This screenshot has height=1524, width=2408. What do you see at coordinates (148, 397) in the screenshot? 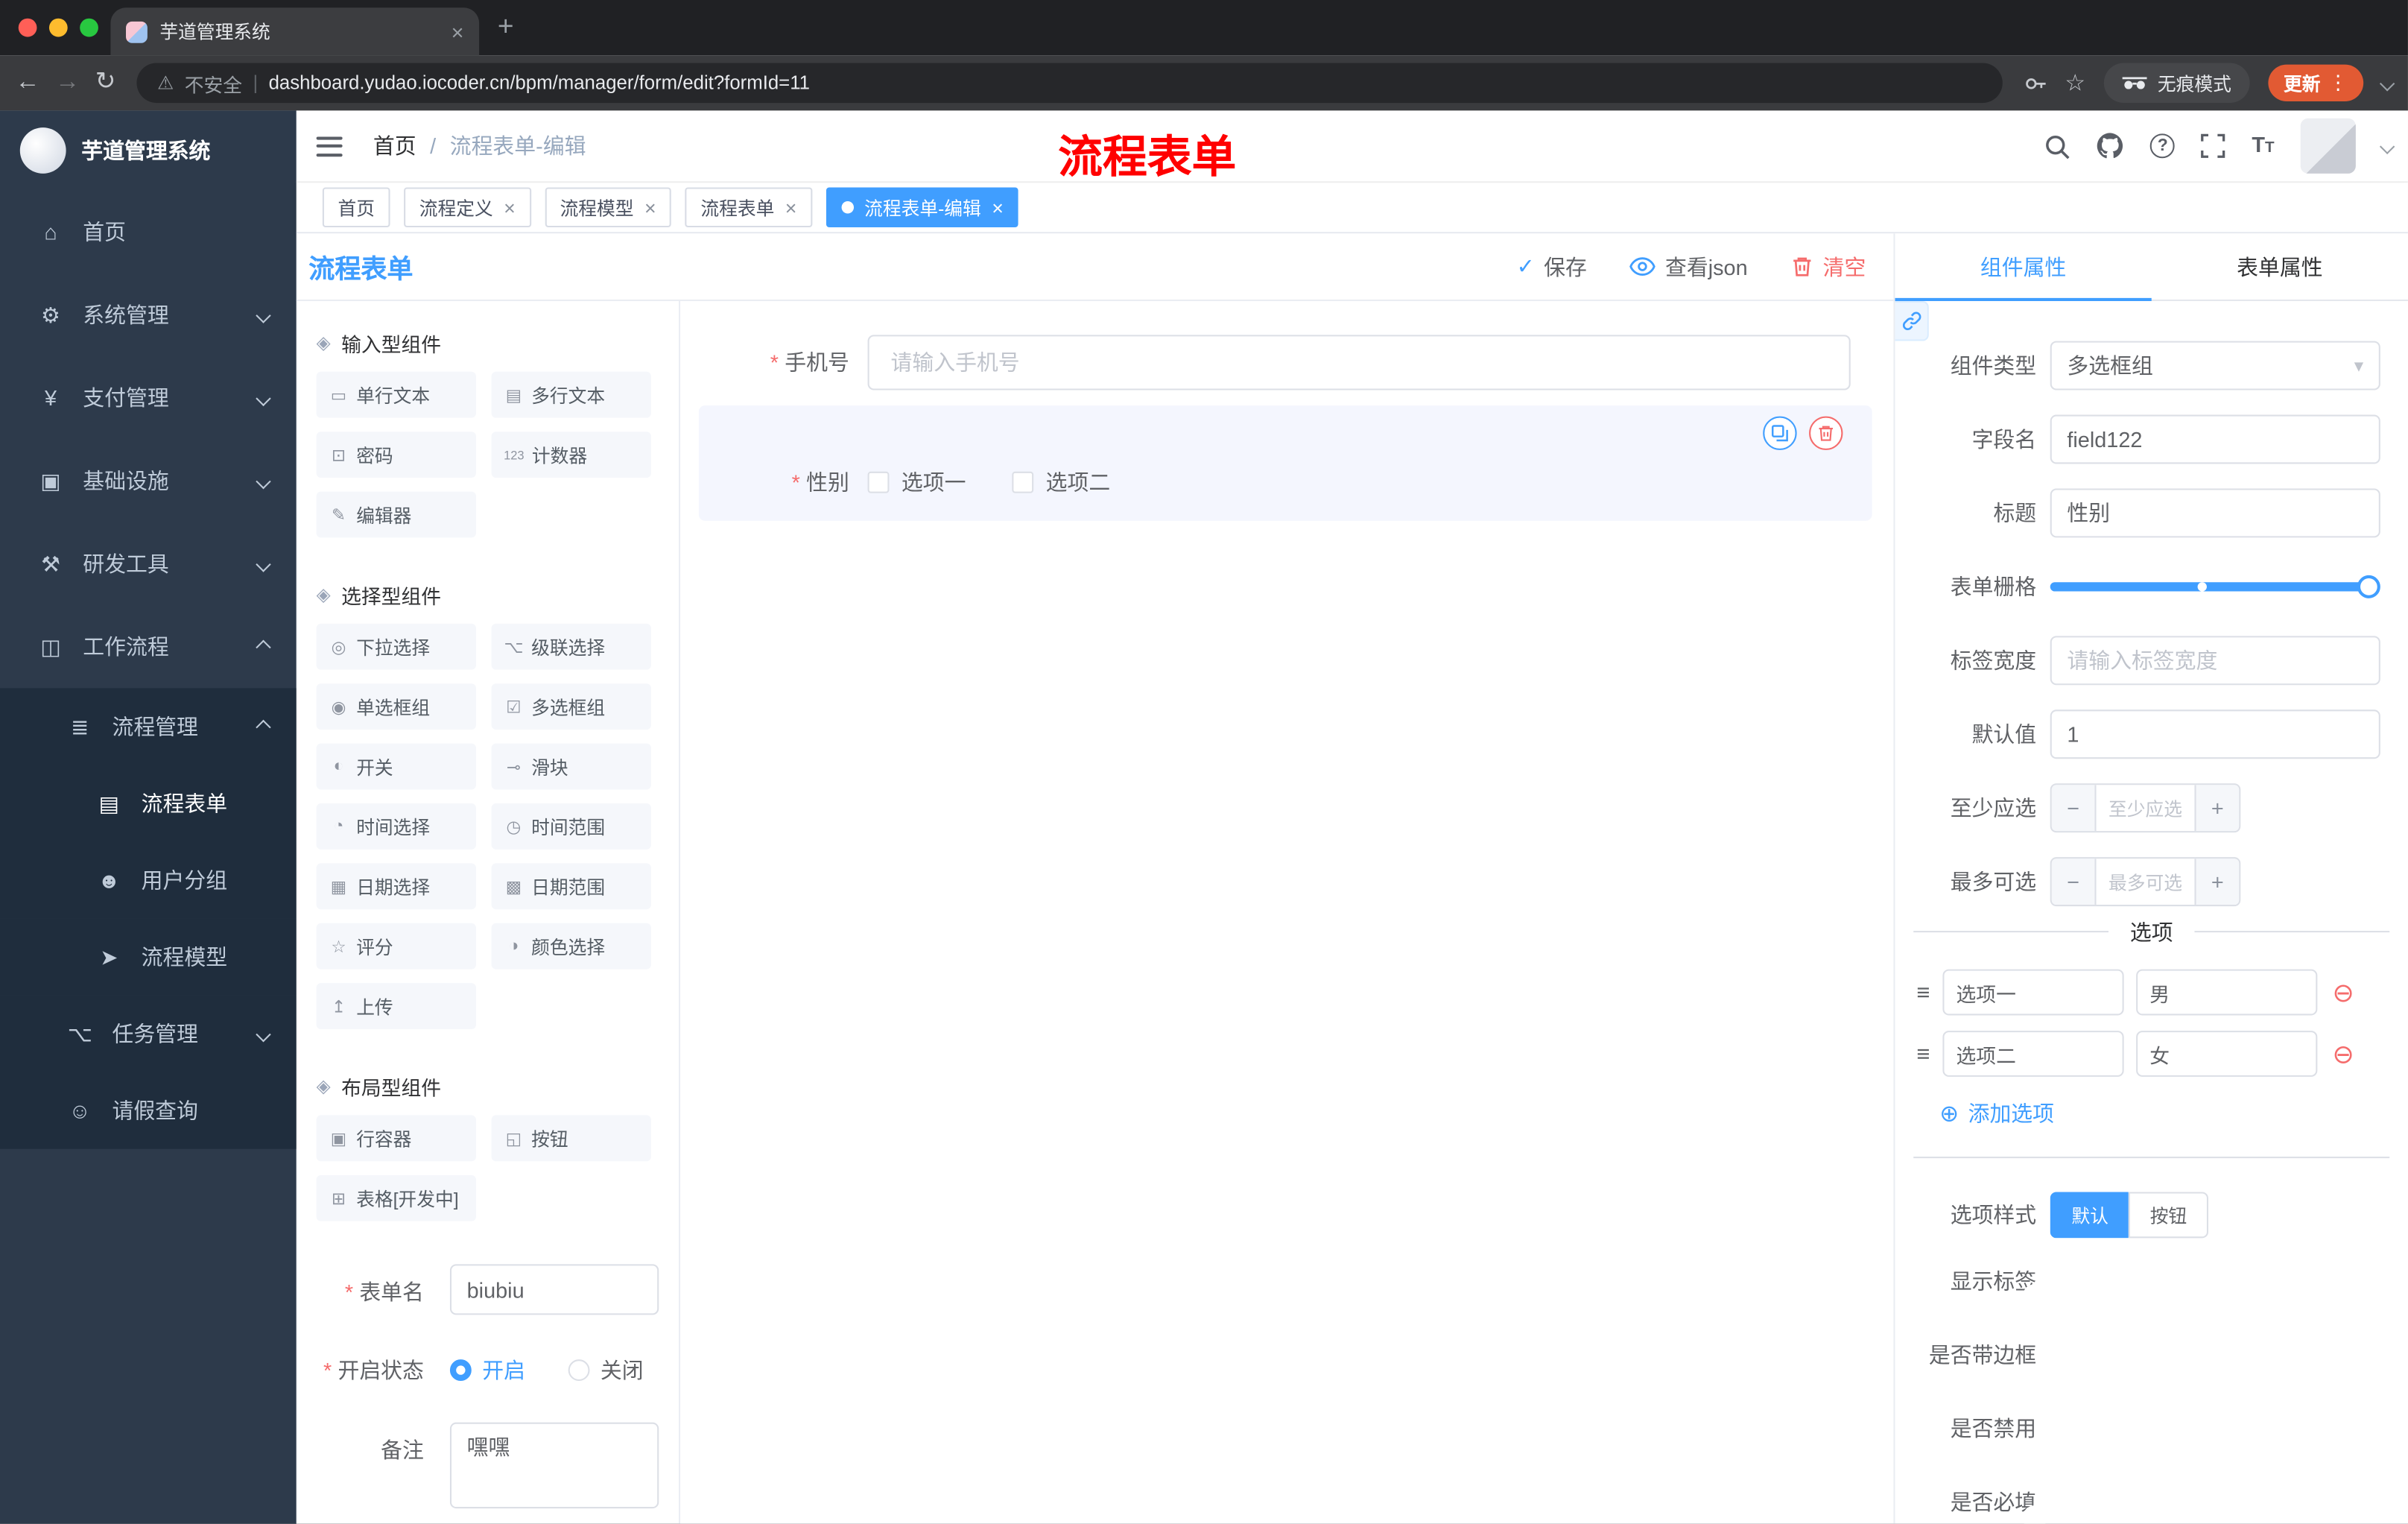
I see `sidebar-item-payment-management: ¥ 支付管理` at bounding box center [148, 397].